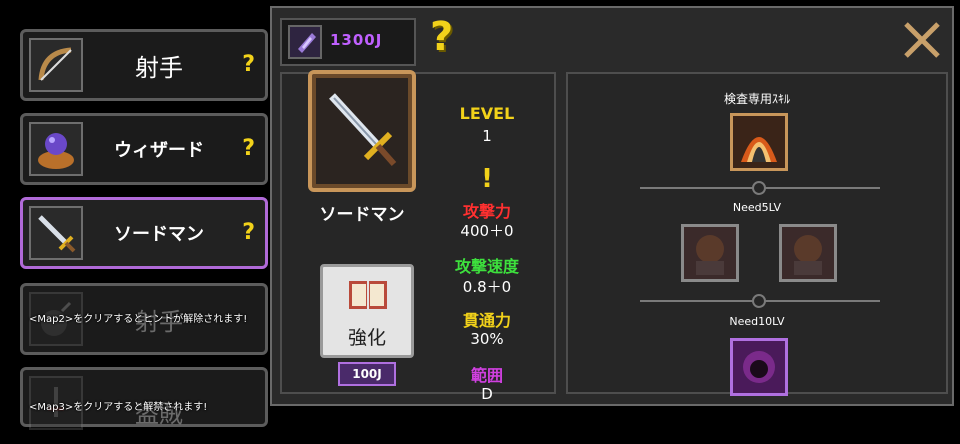  I want to click on upgrade-button: 強化, so click(367, 311).